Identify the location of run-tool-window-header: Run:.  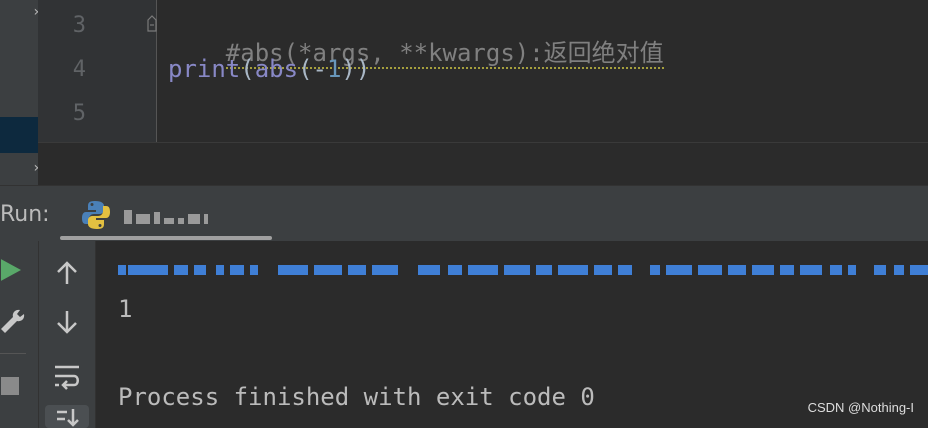
(464, 213).